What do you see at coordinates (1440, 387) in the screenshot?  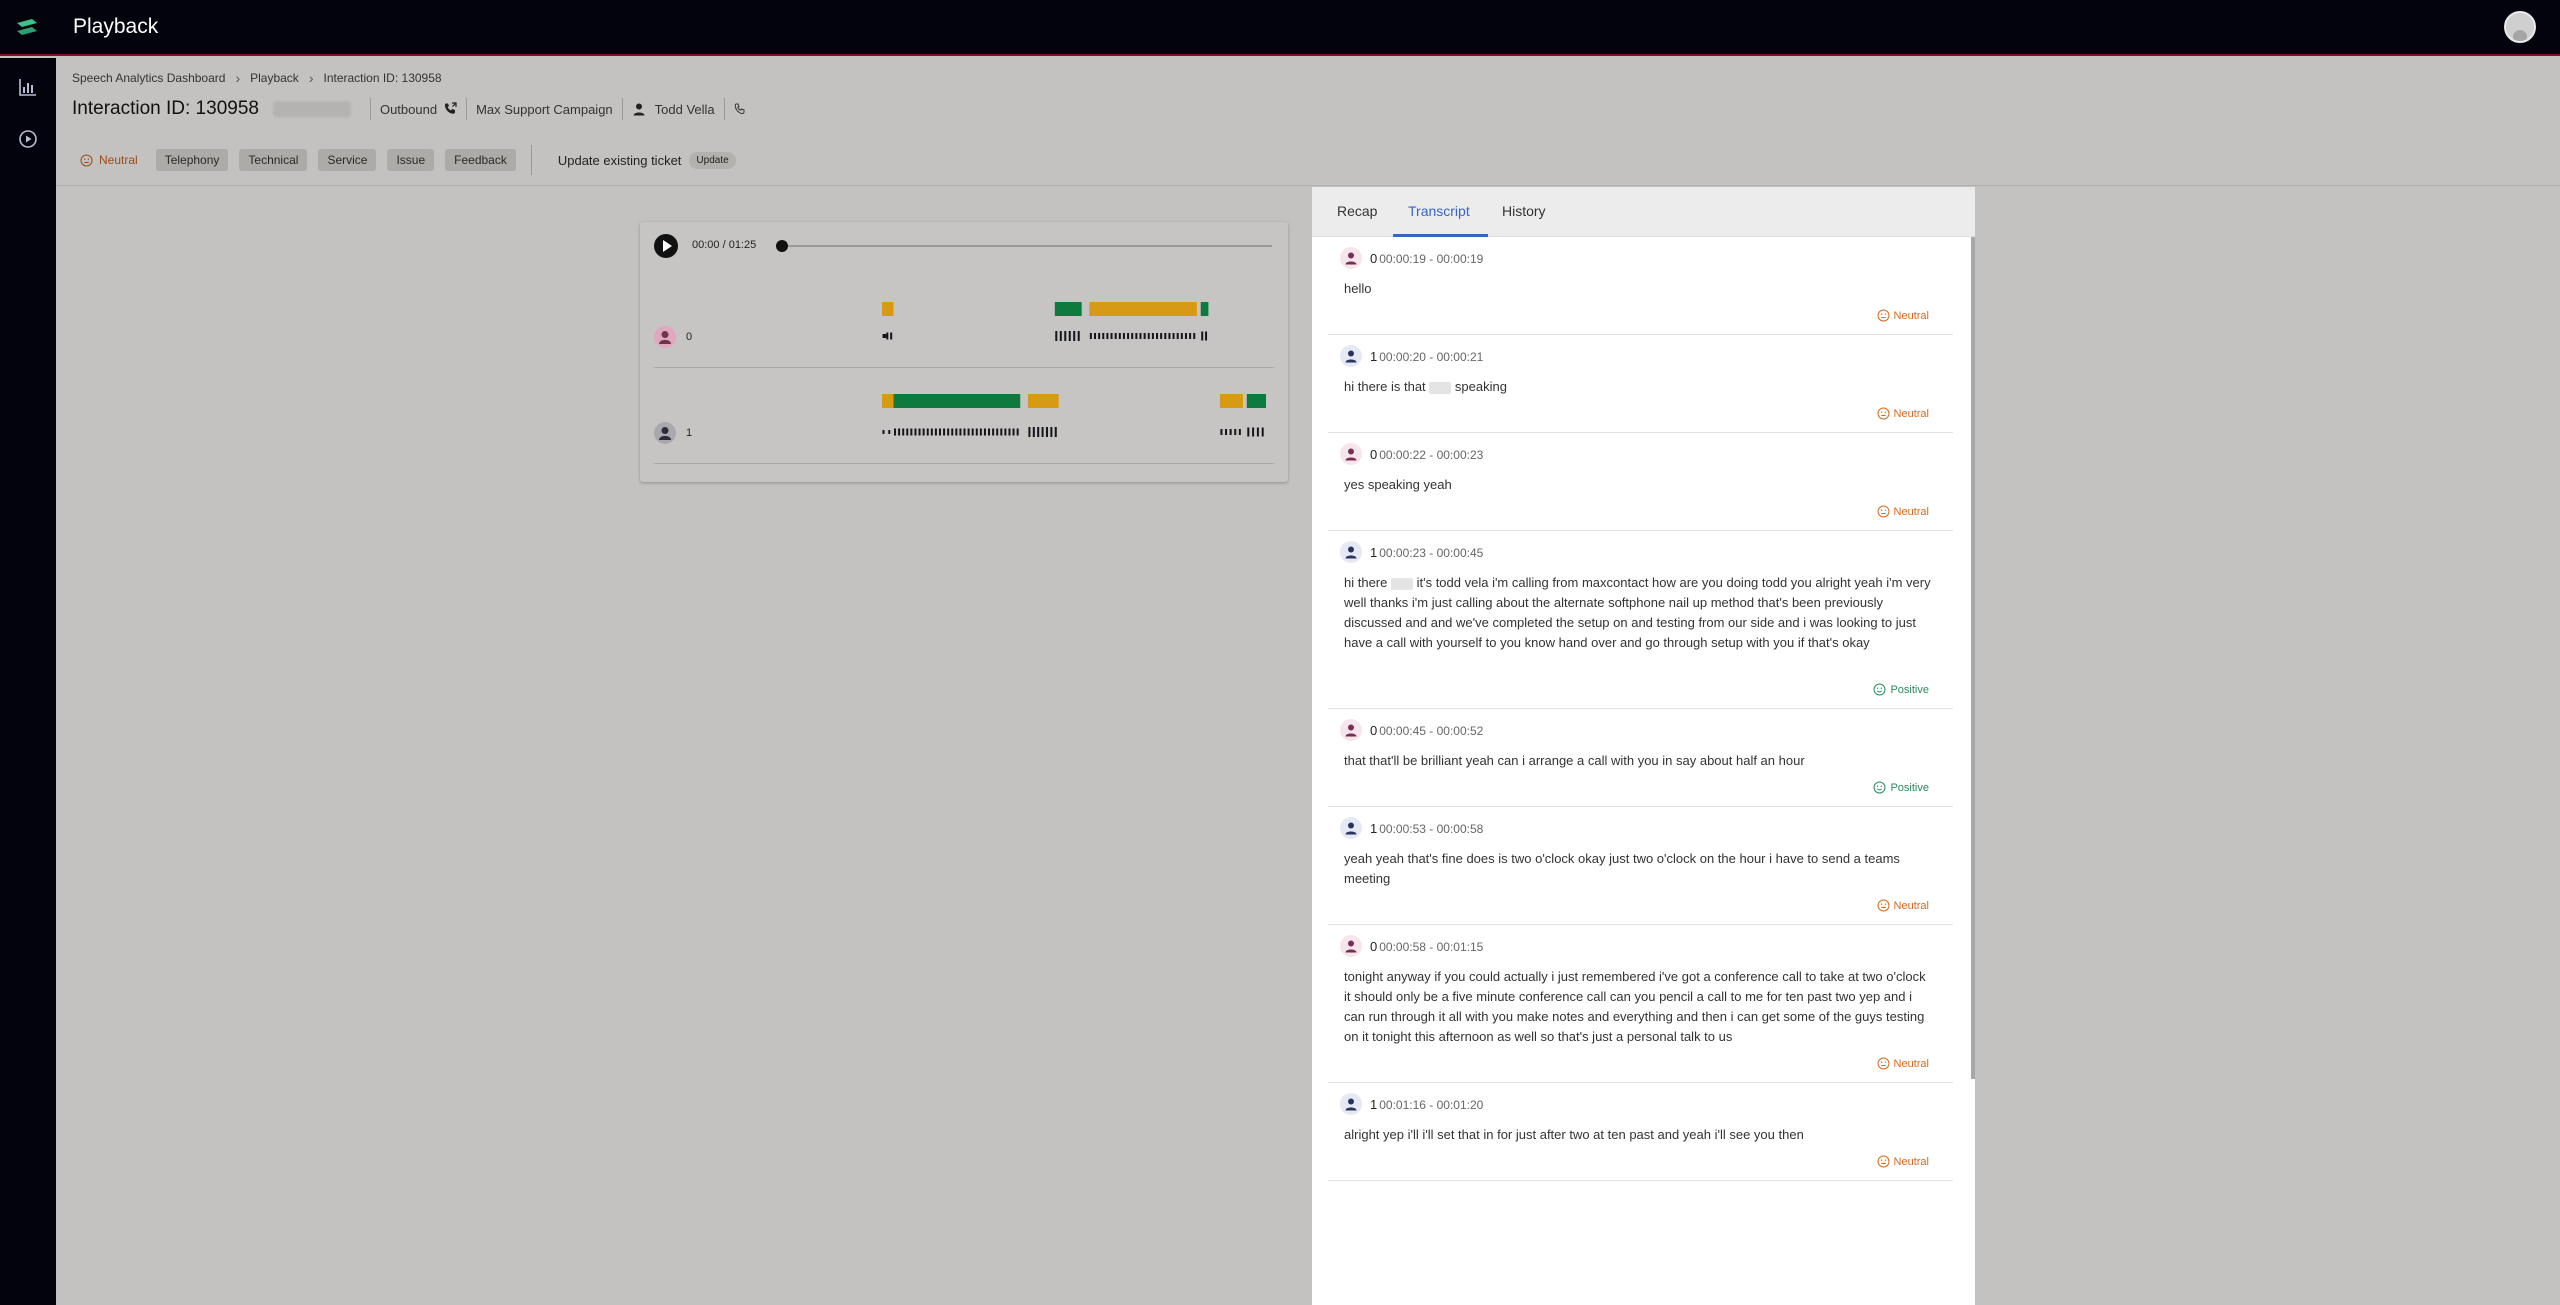 I see `redacted-name` at bounding box center [1440, 387].